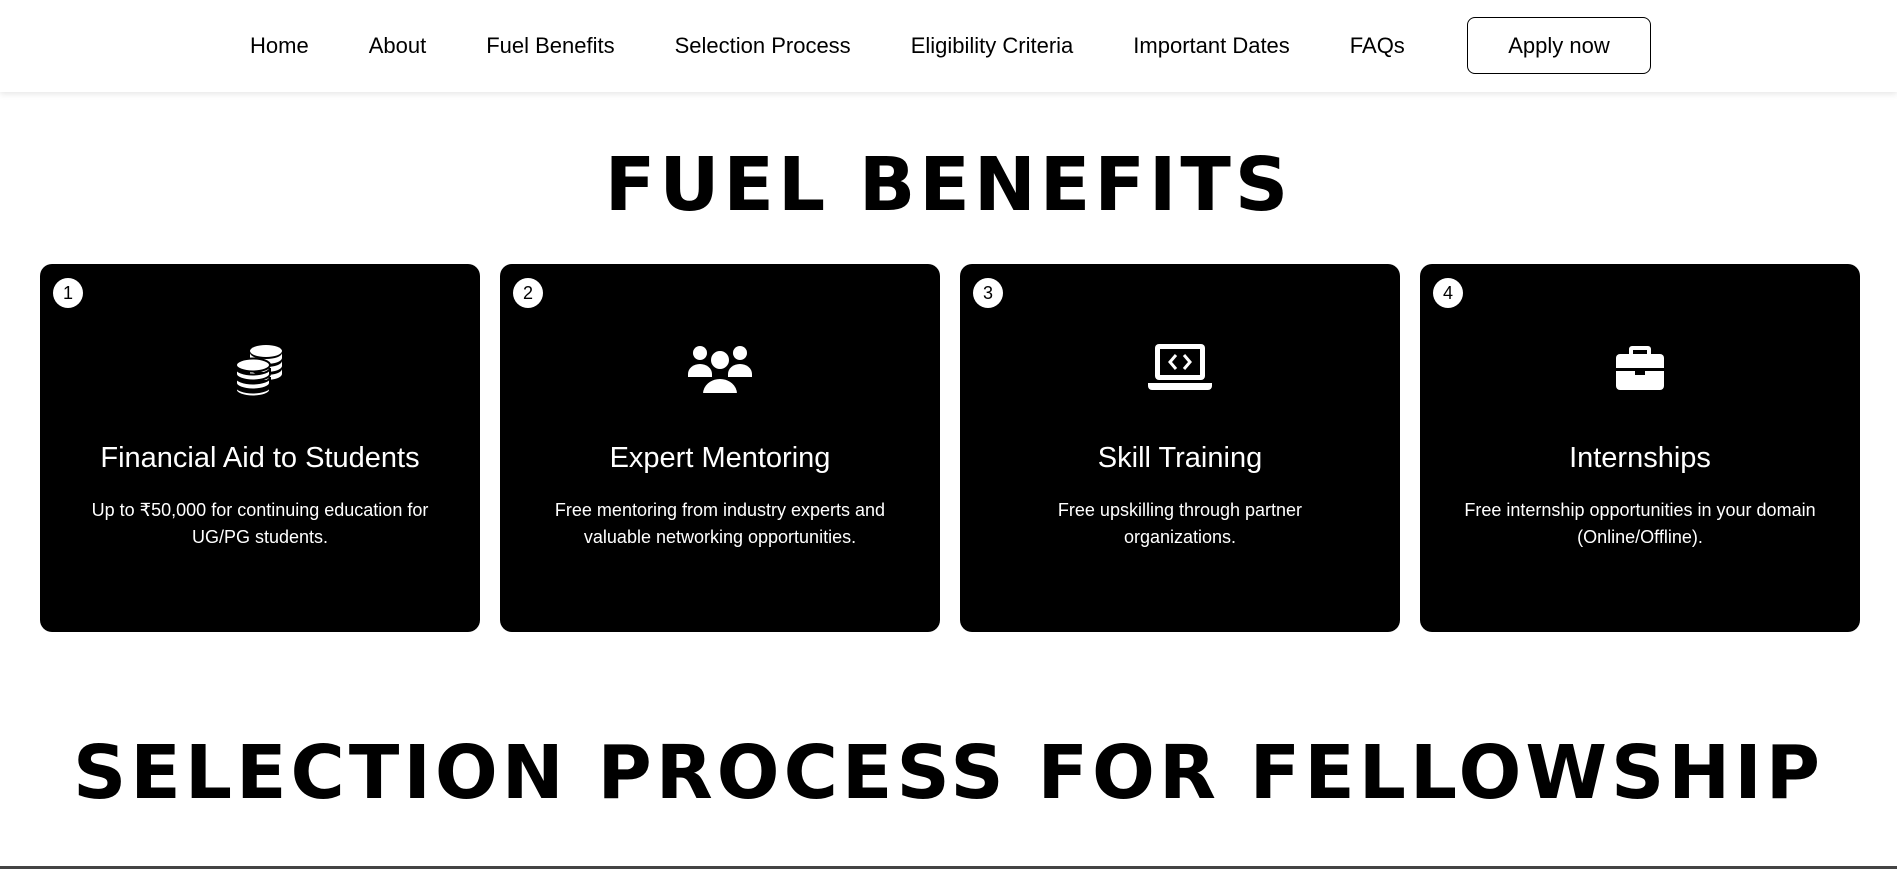 This screenshot has width=1897, height=869. I want to click on nav-link-eligibility-criteria: Eligibility Criteria, so click(992, 46).